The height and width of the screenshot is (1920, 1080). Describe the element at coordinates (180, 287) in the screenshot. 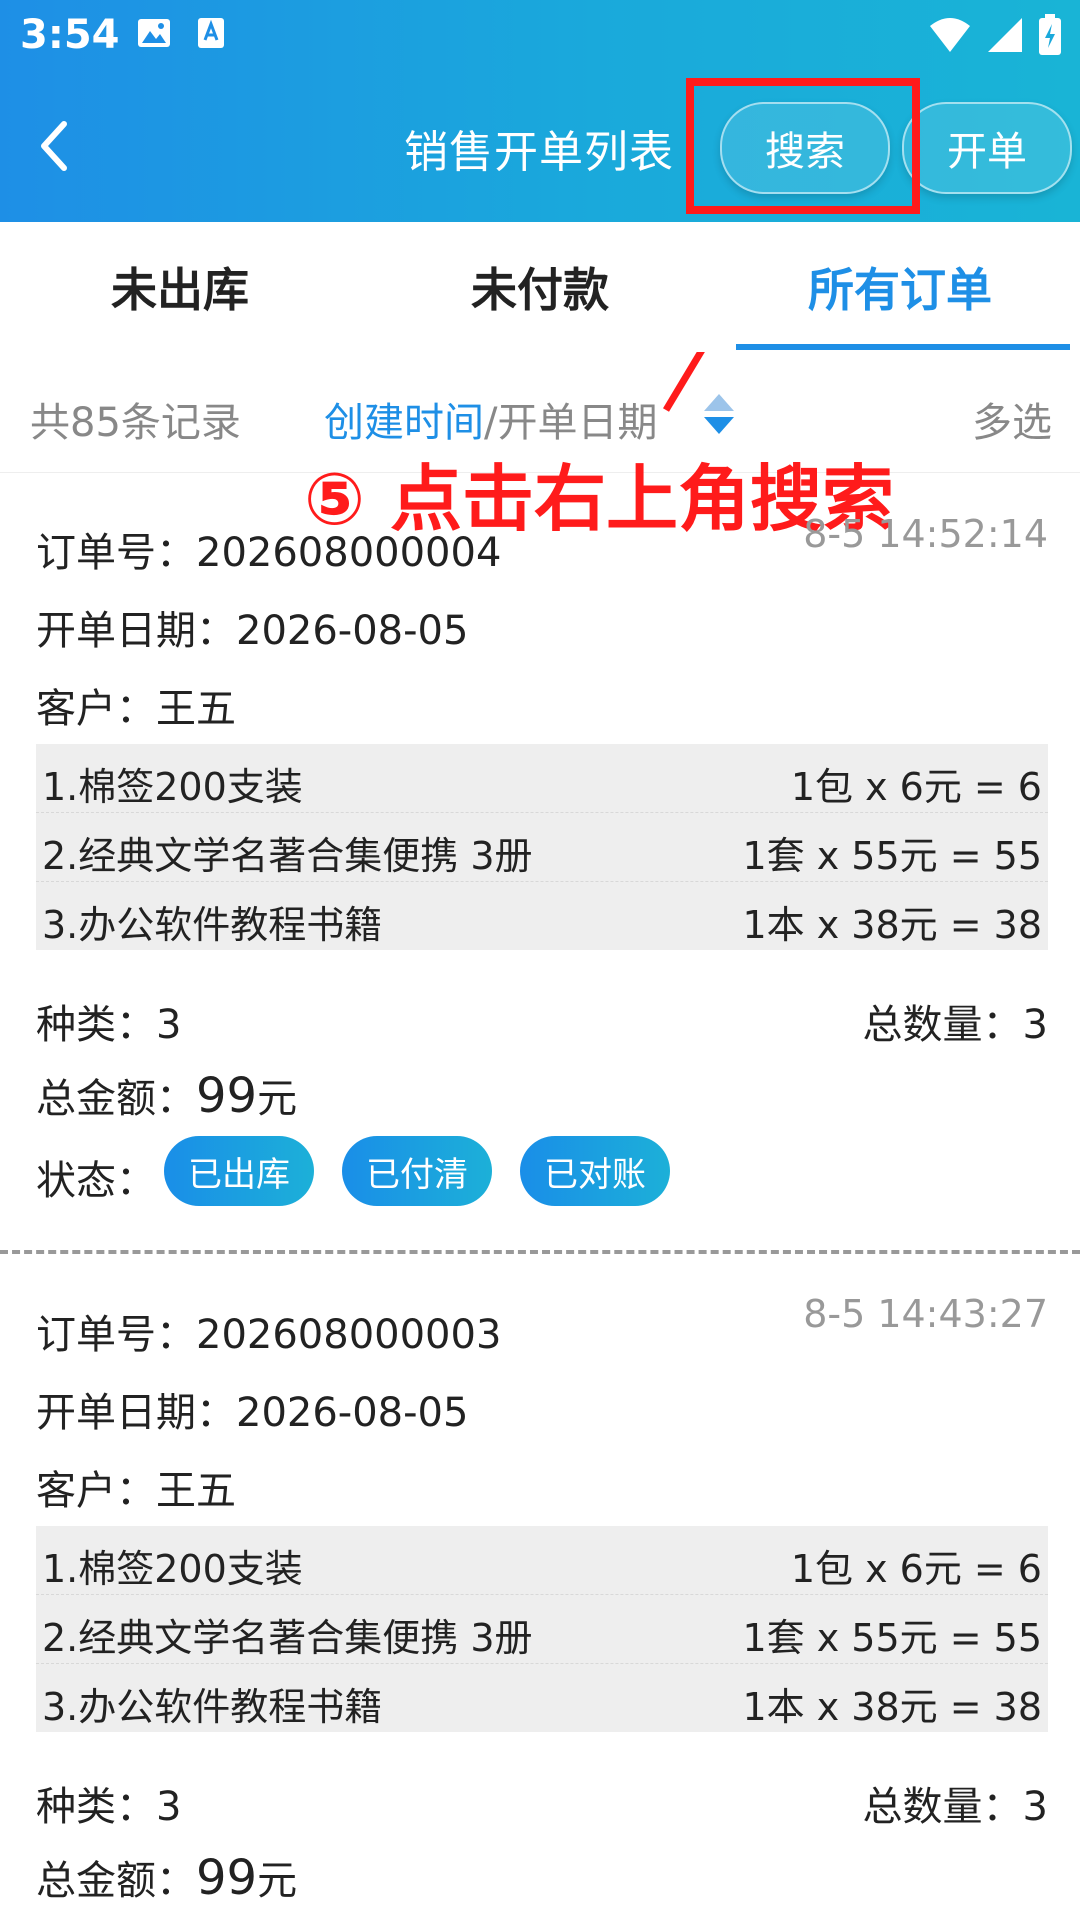

I see `tab-not-shipped: 未出库` at that location.